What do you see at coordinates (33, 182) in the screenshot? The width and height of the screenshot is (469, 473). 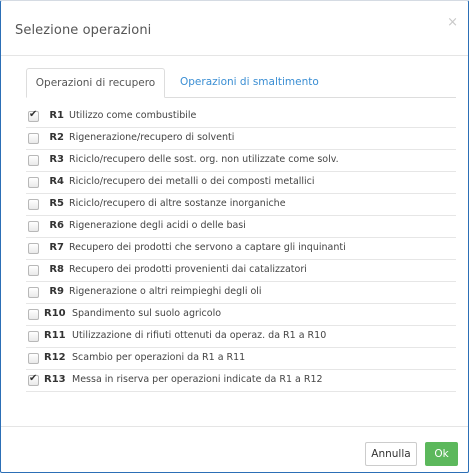 I see `checkbox-r4` at bounding box center [33, 182].